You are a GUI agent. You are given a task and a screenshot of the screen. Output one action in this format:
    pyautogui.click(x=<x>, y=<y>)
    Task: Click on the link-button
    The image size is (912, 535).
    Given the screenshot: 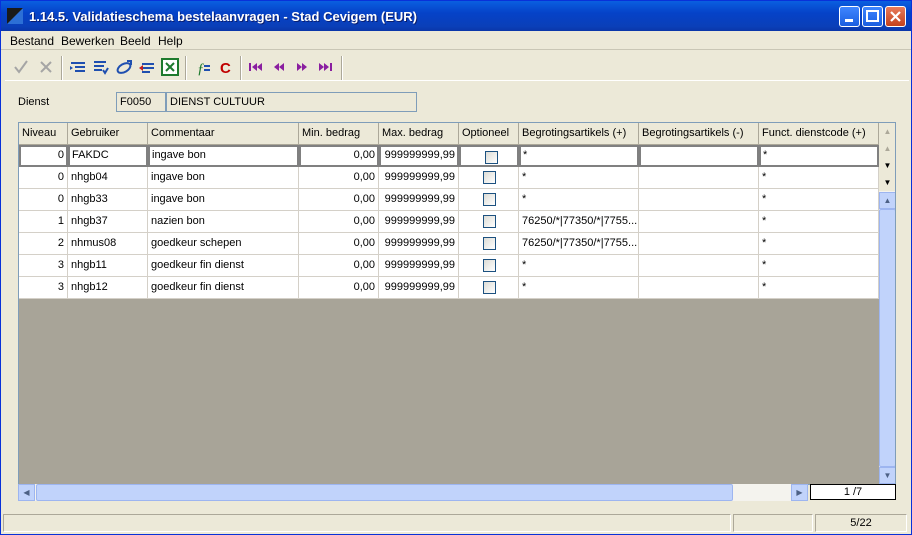 What is the action you would take?
    pyautogui.click(x=124, y=67)
    